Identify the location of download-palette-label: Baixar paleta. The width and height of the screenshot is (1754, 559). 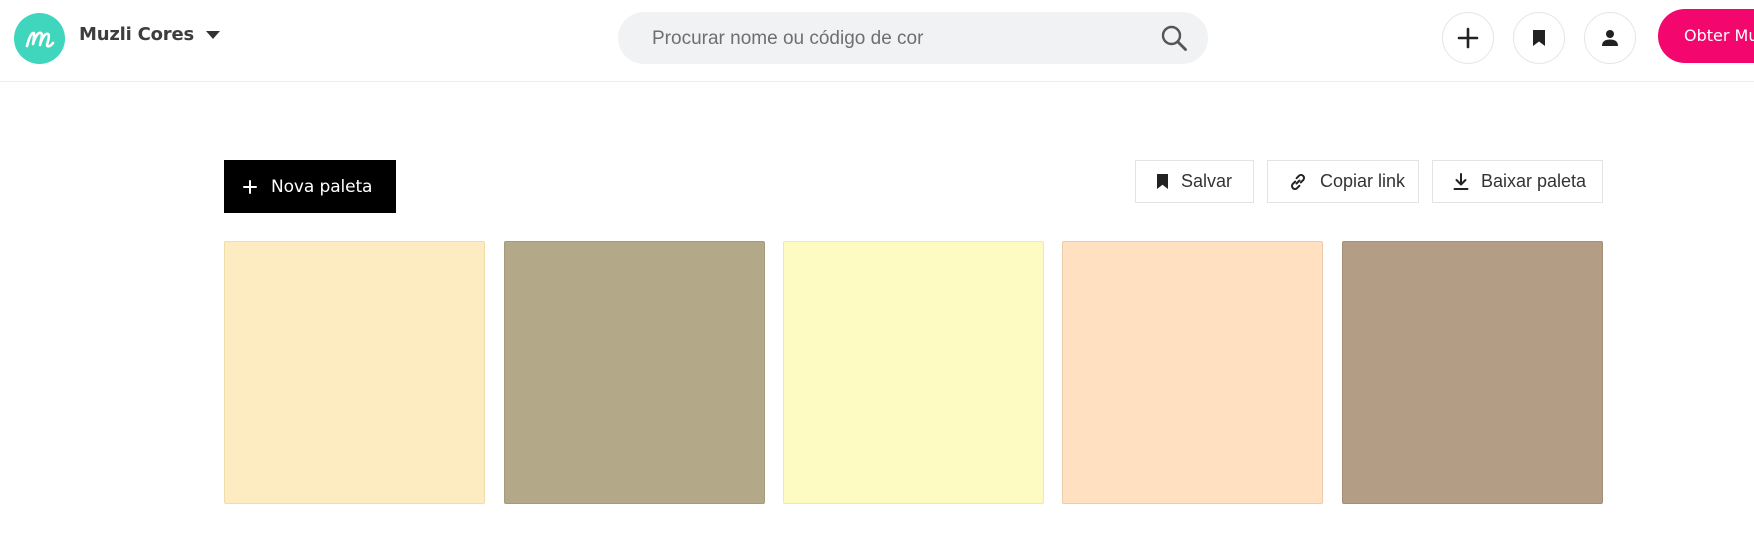
(1534, 181).